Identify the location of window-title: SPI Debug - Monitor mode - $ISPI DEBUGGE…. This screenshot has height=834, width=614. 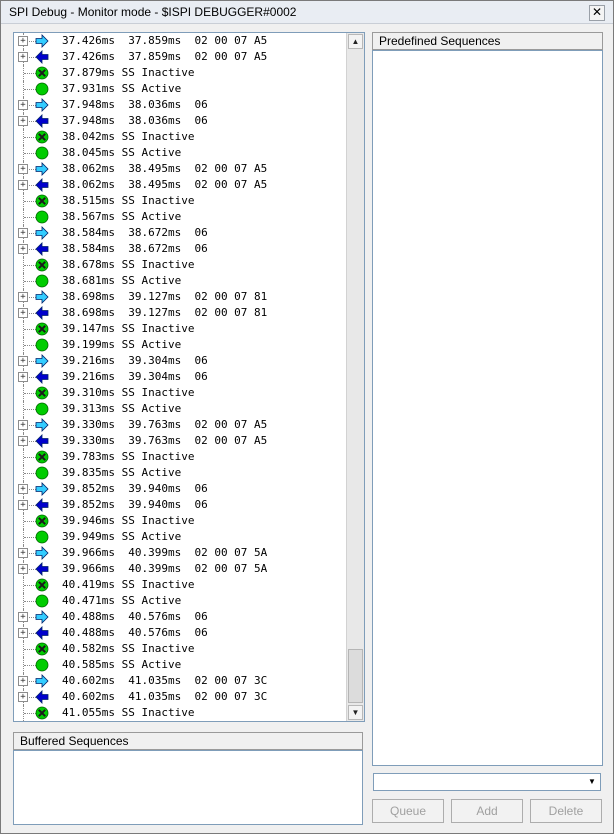
(153, 12).